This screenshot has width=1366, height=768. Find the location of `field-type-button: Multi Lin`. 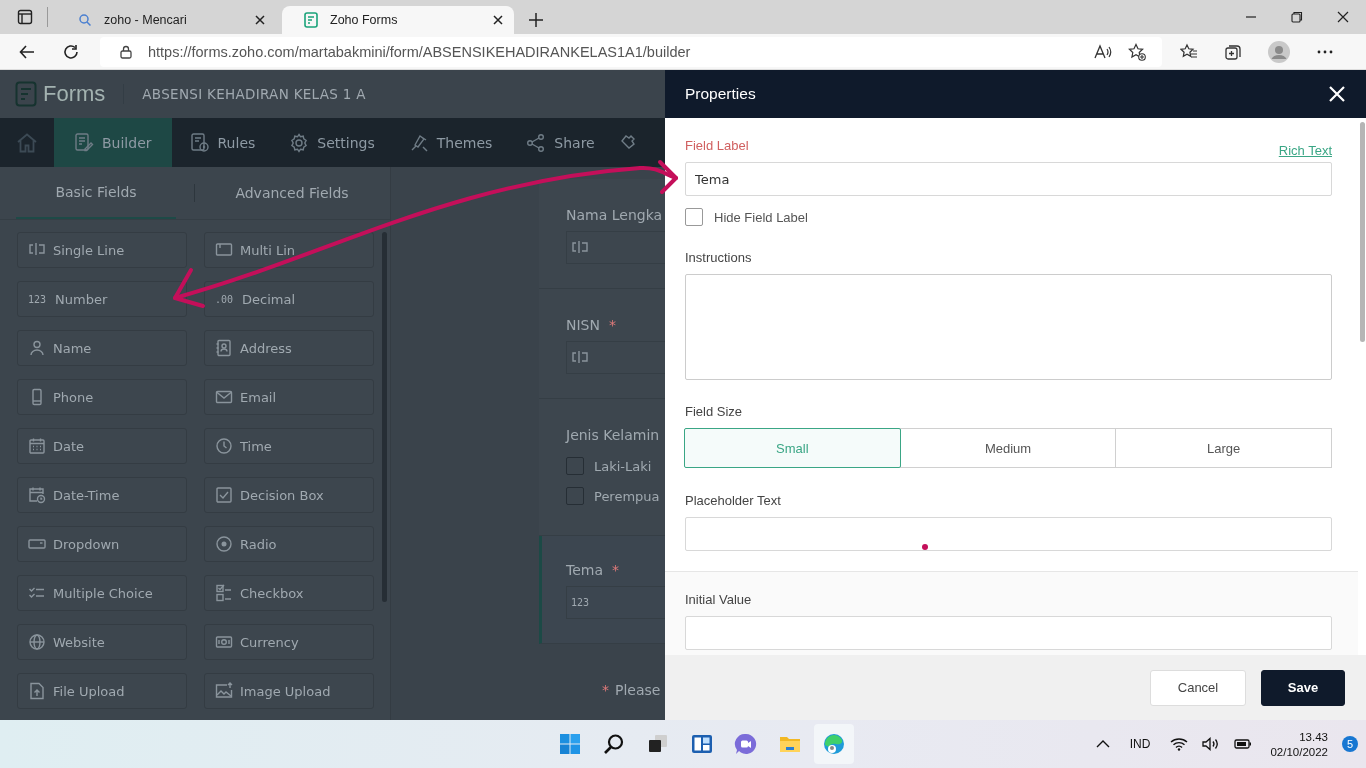

field-type-button: Multi Lin is located at coordinates (289, 250).